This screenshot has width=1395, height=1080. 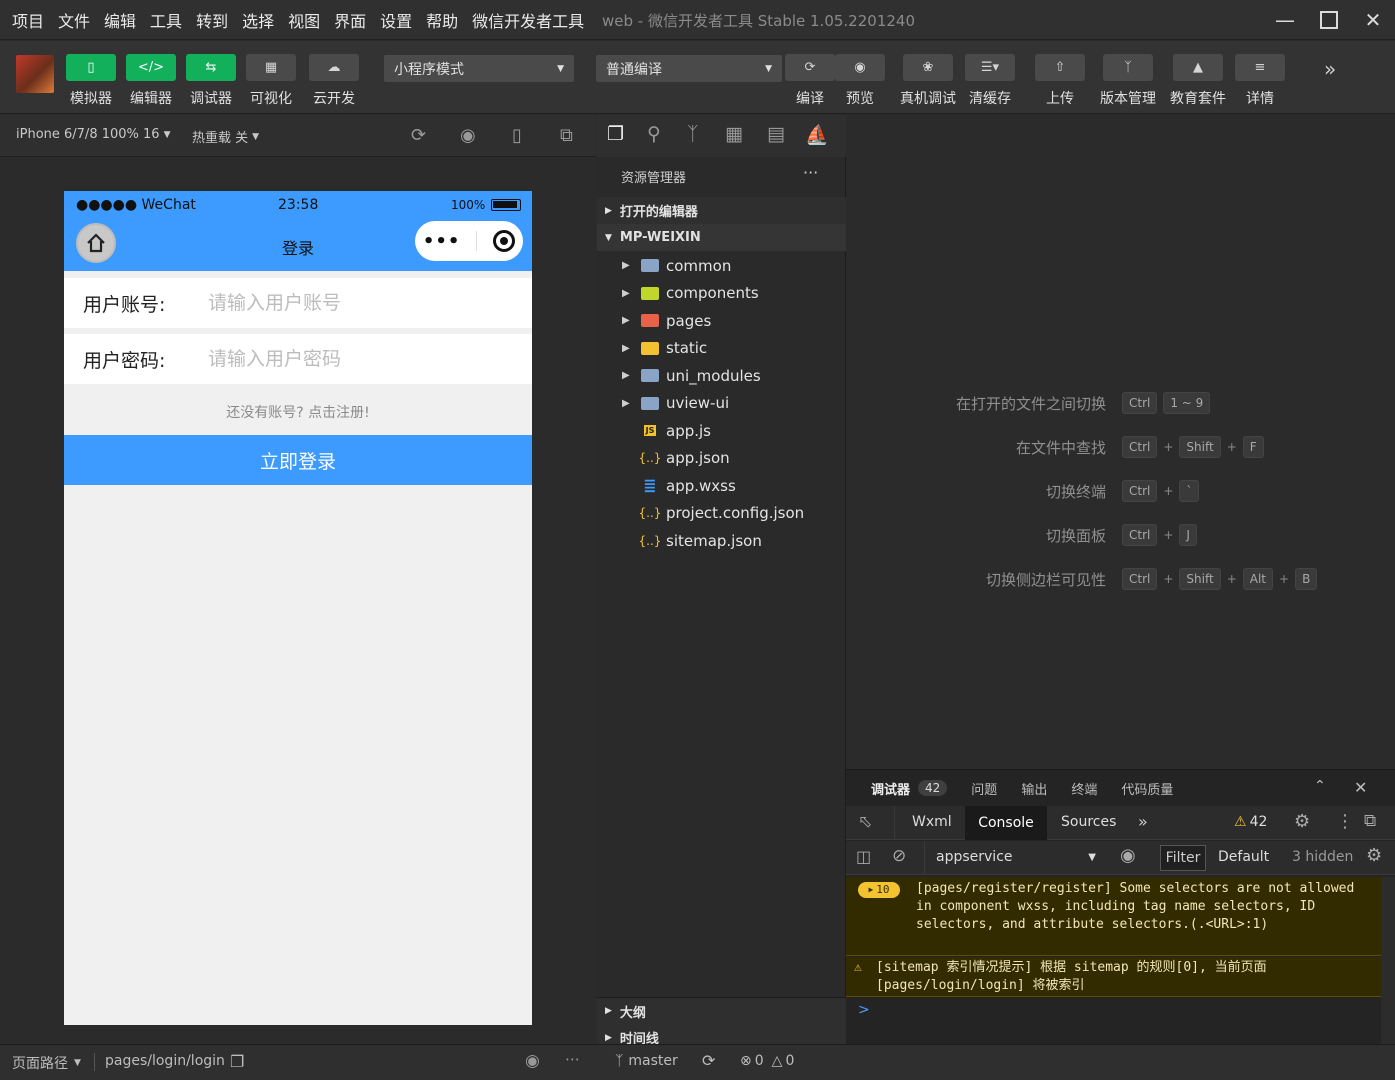 What do you see at coordinates (418, 135) in the screenshot?
I see `reload-icon: ⟳` at bounding box center [418, 135].